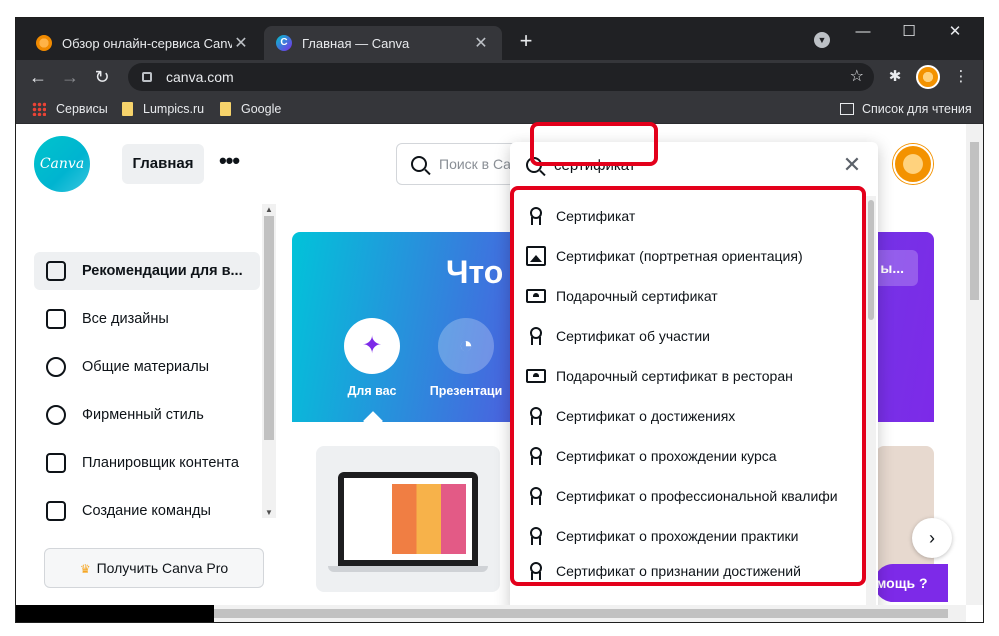 The height and width of the screenshot is (636, 999). Describe the element at coordinates (913, 164) in the screenshot. I see `user-avatar` at that location.